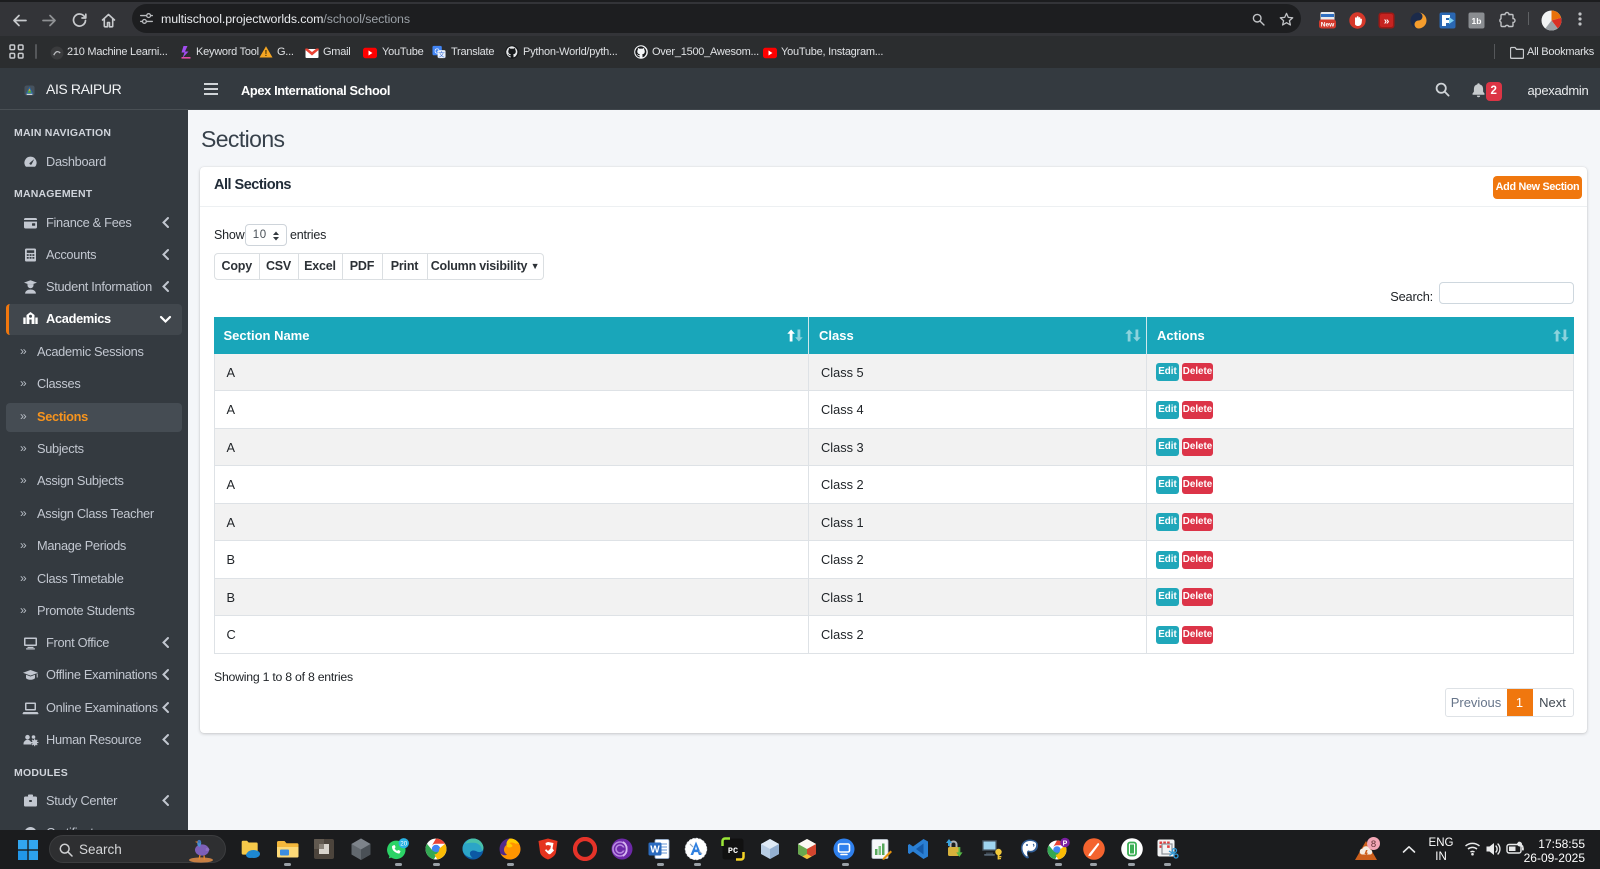  Describe the element at coordinates (403, 844) in the screenshot. I see `svg-text: 20` at that location.